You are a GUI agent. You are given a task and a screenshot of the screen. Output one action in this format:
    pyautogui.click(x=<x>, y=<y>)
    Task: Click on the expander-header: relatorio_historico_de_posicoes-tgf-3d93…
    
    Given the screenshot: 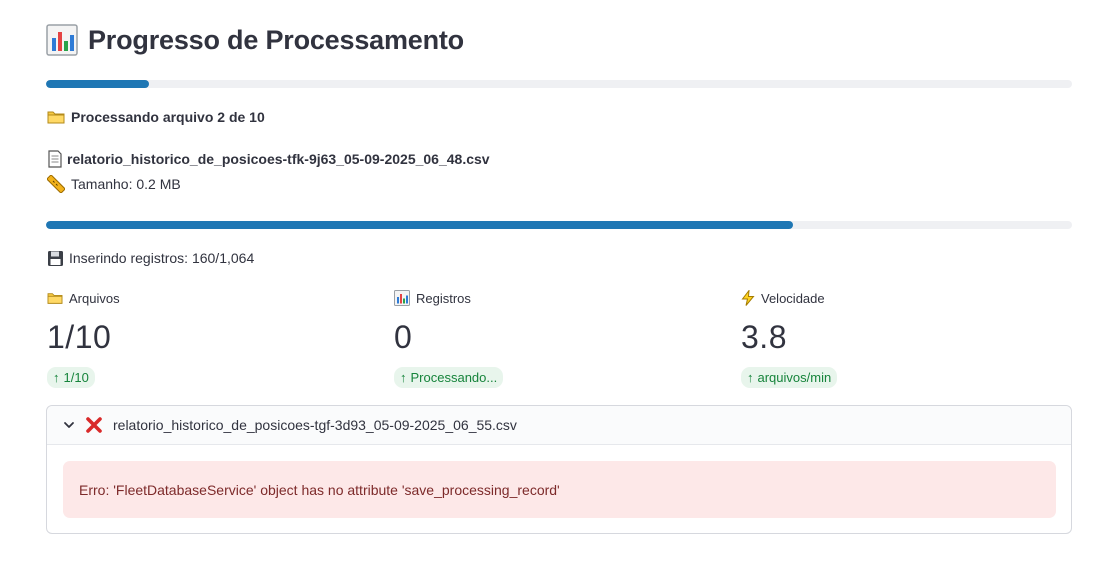 What is the action you would take?
    pyautogui.click(x=559, y=425)
    